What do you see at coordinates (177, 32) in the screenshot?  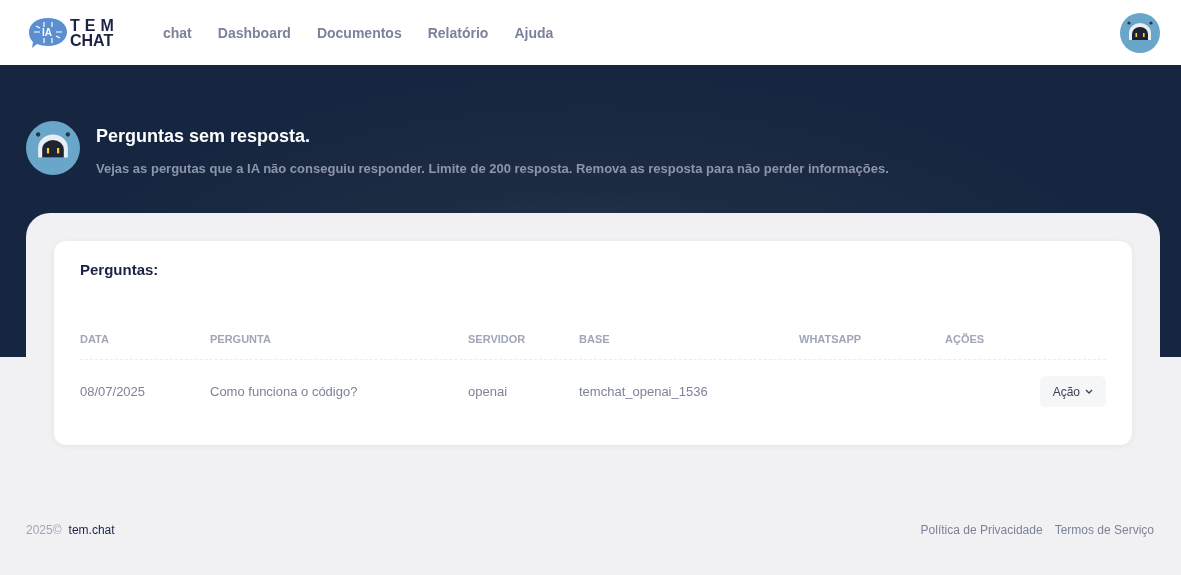 I see `nav-link: chat` at bounding box center [177, 32].